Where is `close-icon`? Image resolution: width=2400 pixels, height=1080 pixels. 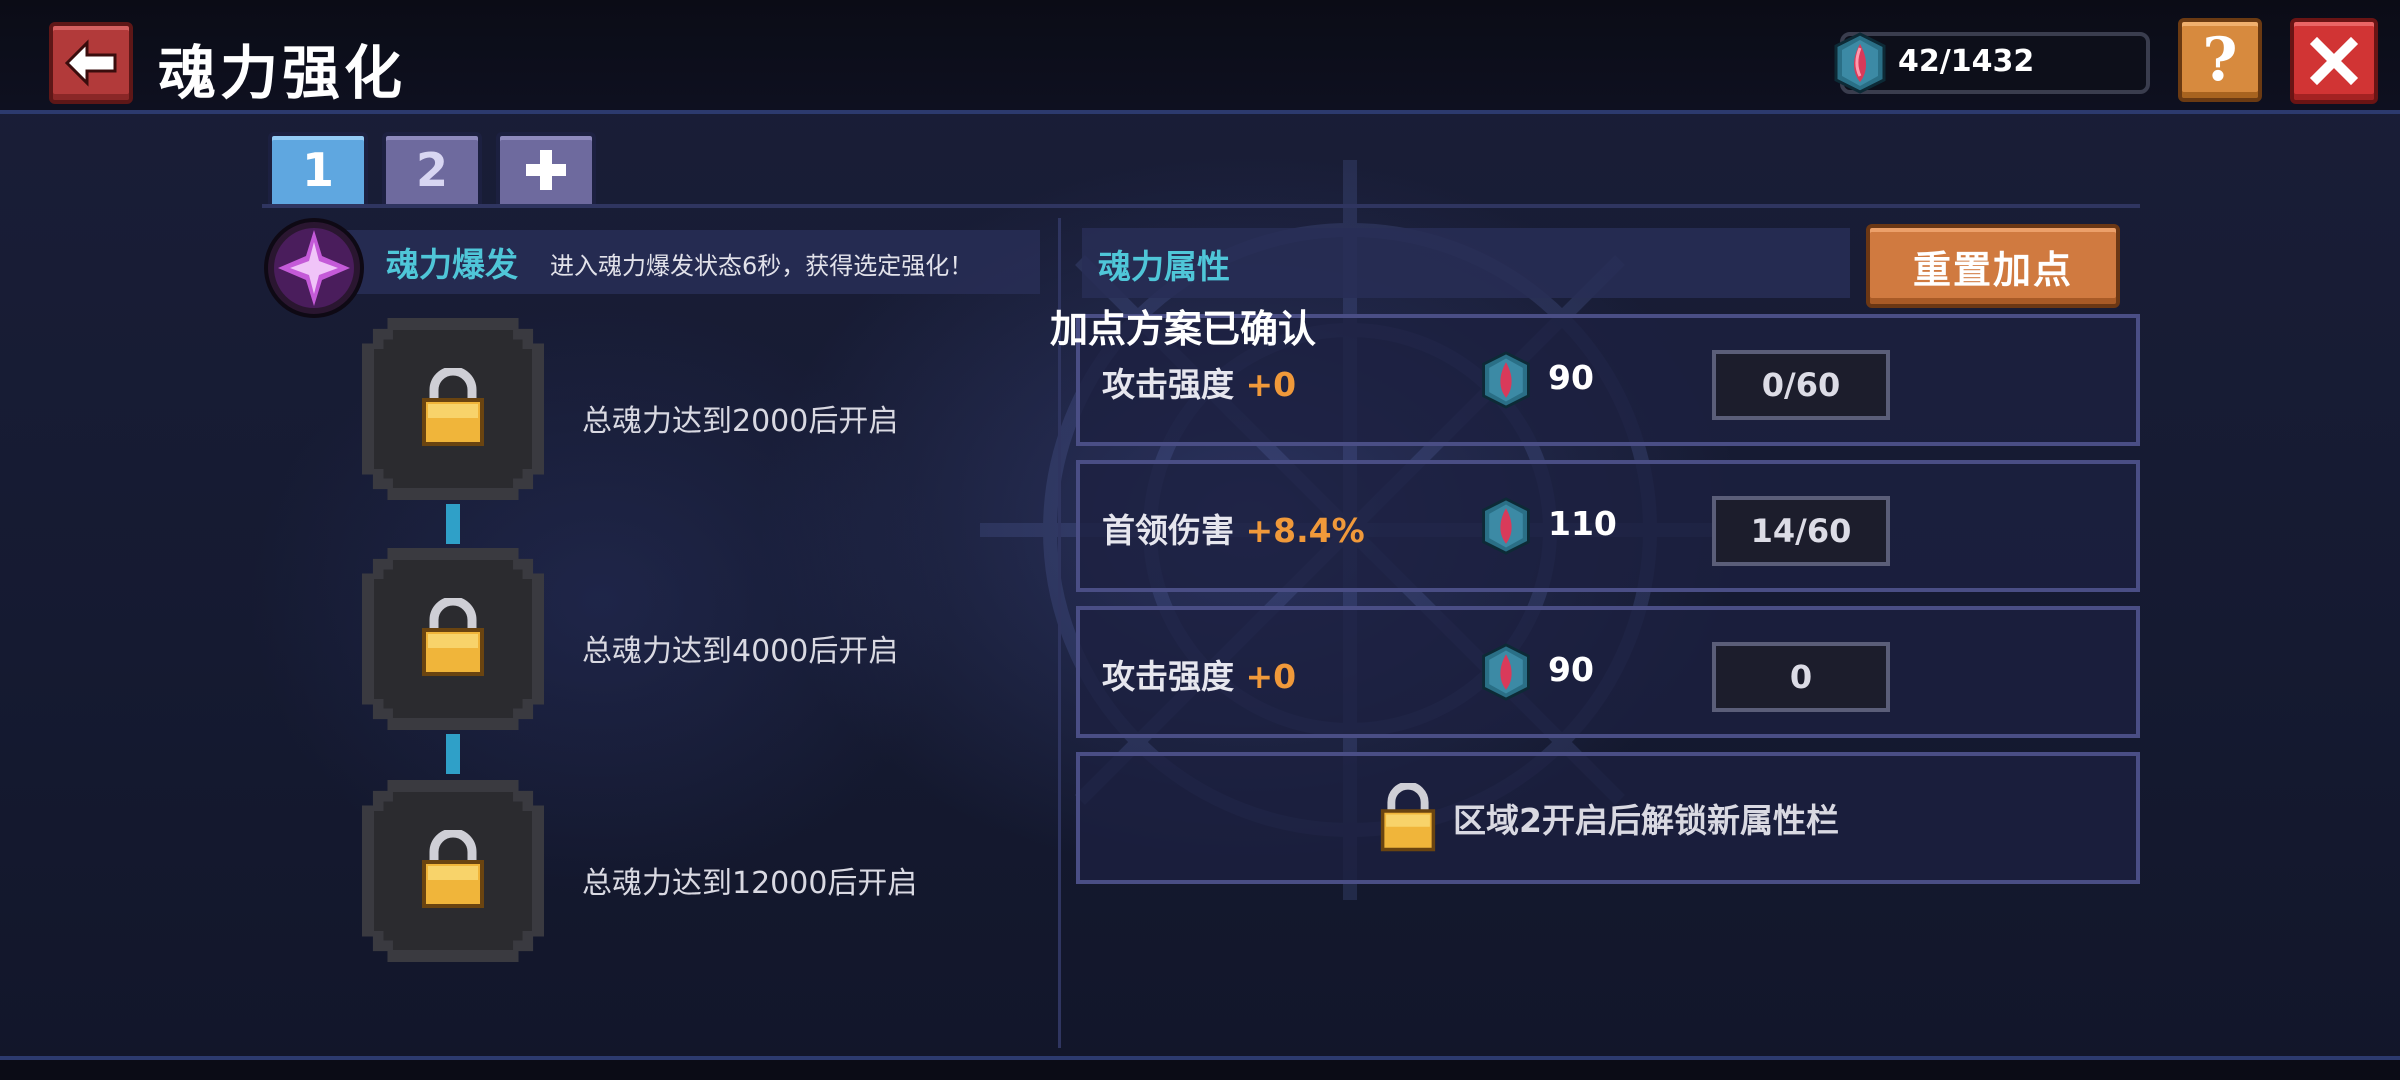 close-icon is located at coordinates (2334, 61).